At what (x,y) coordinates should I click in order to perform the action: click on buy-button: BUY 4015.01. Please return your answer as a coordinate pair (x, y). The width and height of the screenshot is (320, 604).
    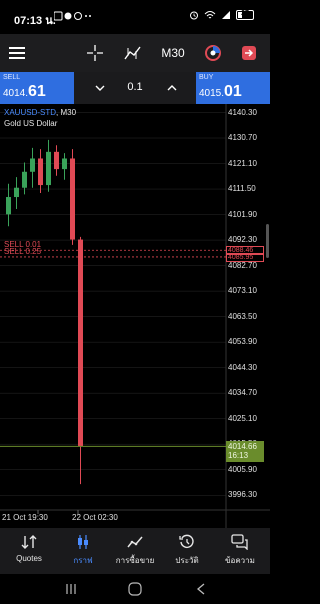
    Looking at the image, I should click on (233, 88).